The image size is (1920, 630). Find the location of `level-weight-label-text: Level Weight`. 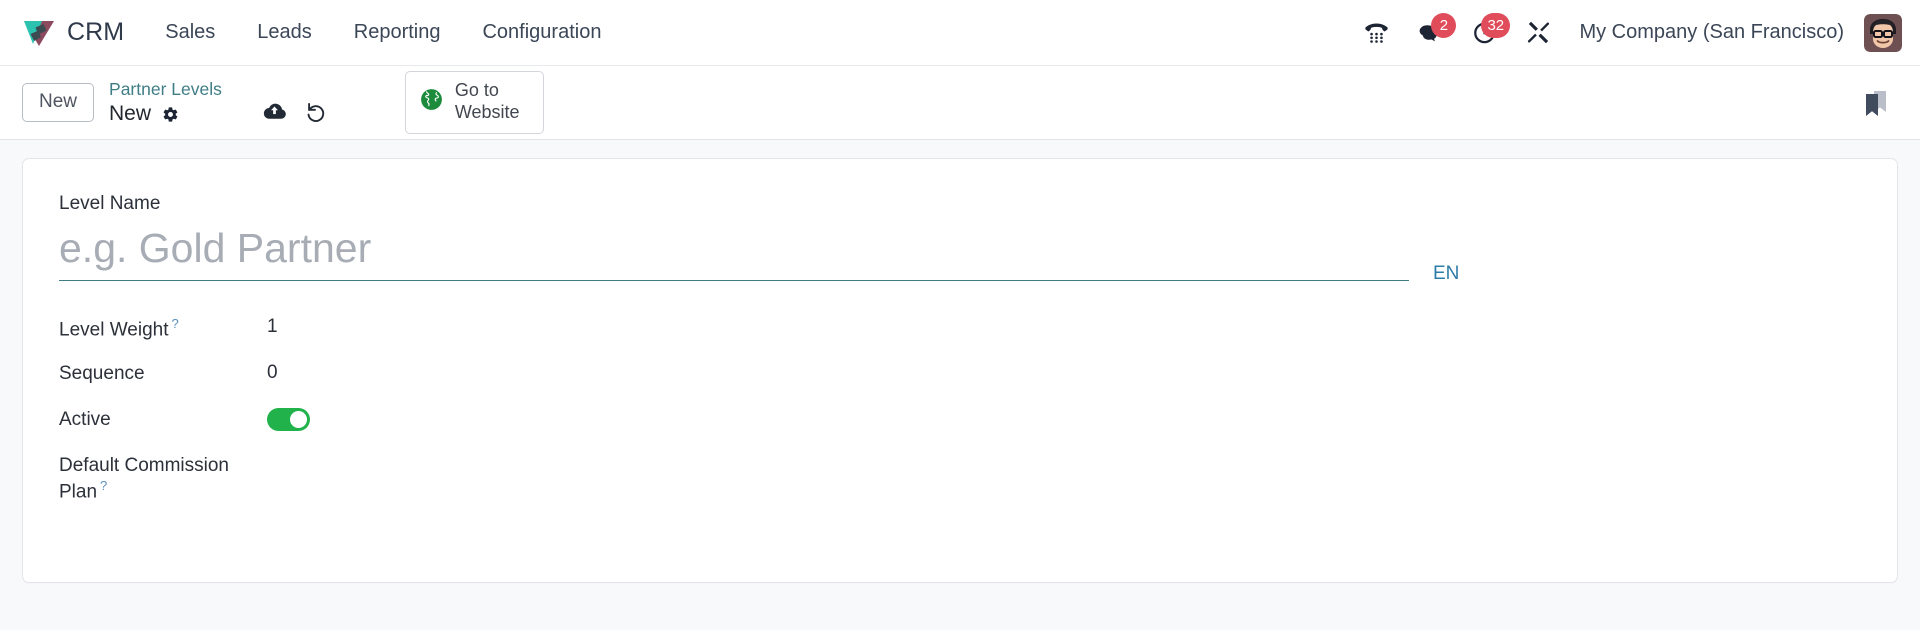

level-weight-label-text: Level Weight is located at coordinates (114, 330).